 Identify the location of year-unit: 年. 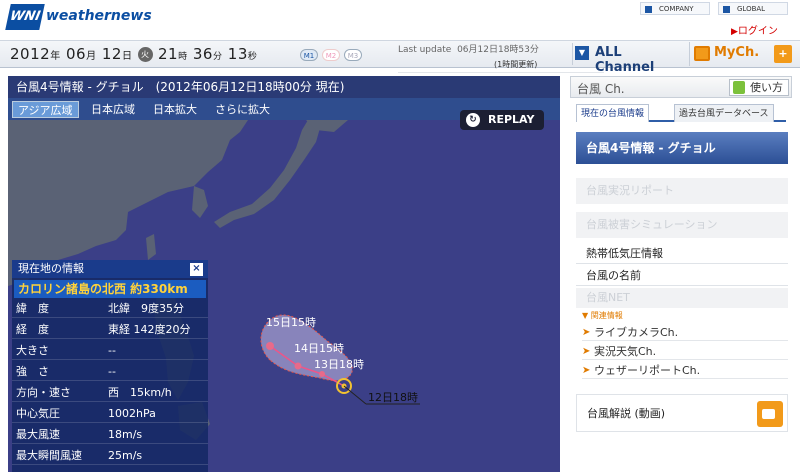
(55, 56).